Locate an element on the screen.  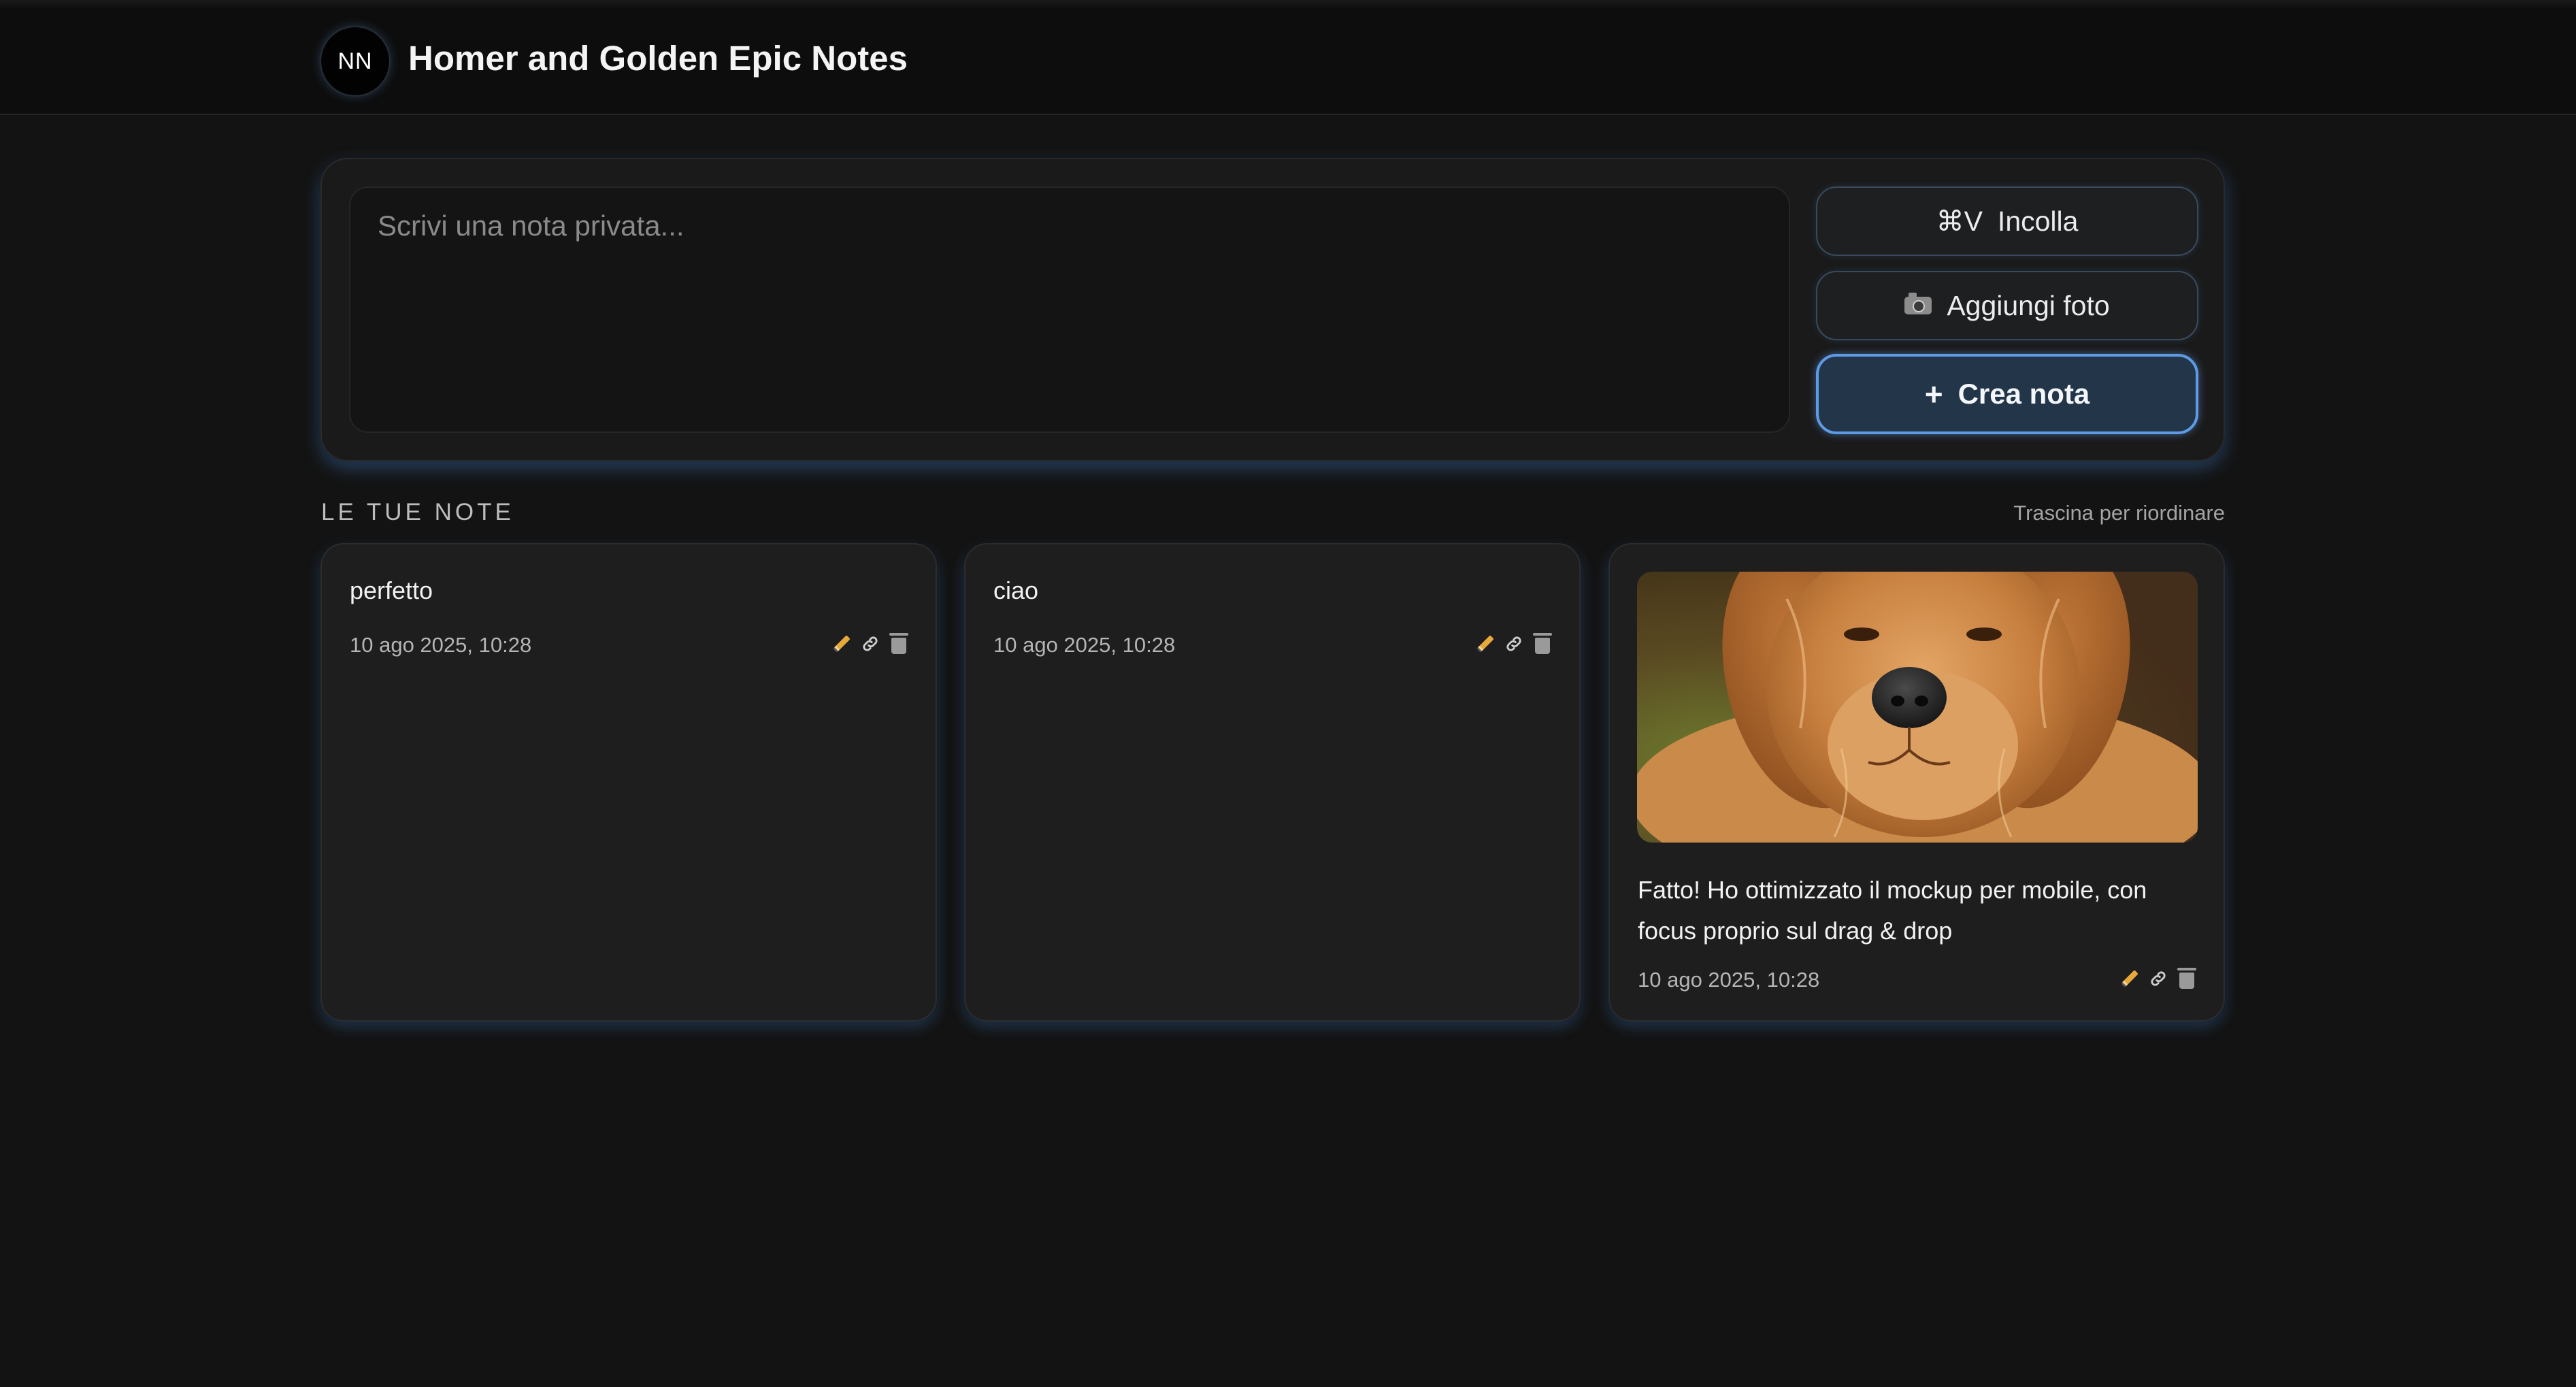
create-note-button-label: Crea nota is located at coordinates (2024, 394).